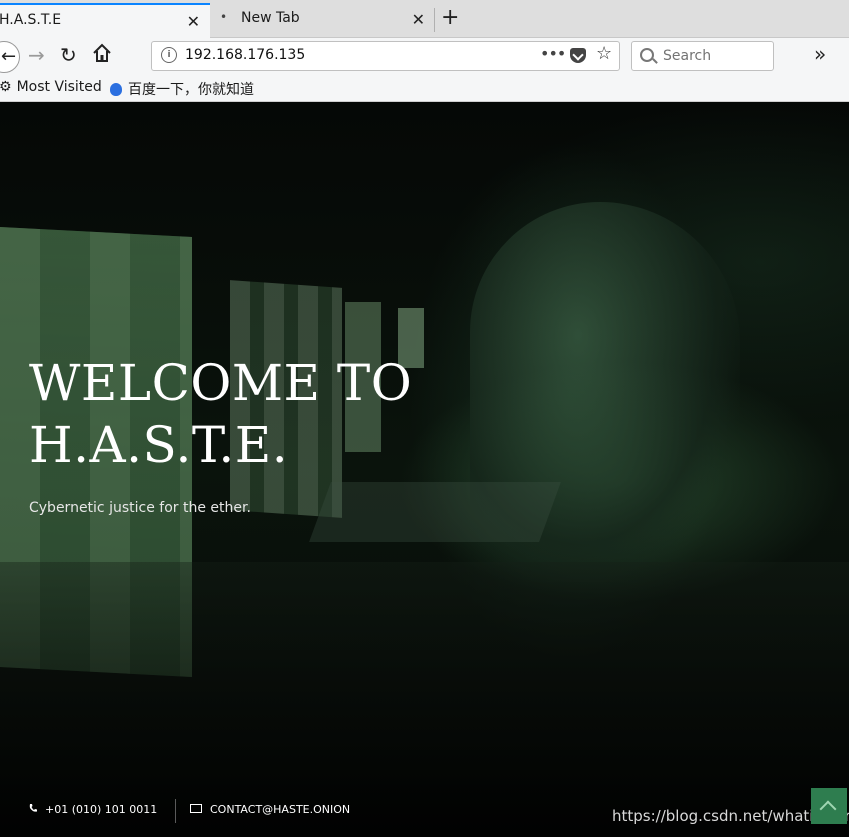  What do you see at coordinates (578, 55) in the screenshot?
I see `pocket-icon` at bounding box center [578, 55].